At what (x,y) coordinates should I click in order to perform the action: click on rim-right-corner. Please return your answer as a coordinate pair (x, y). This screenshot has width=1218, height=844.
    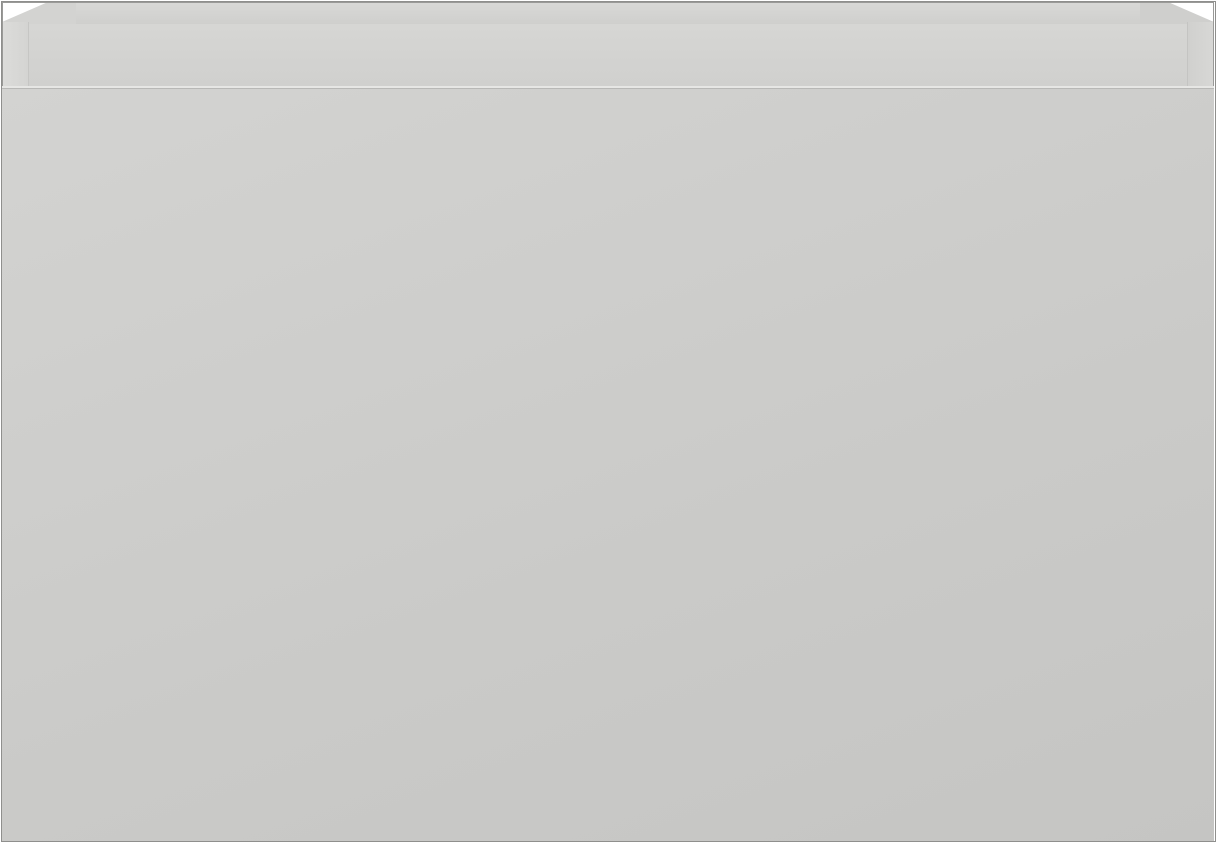
    Looking at the image, I should click on (1177, 13).